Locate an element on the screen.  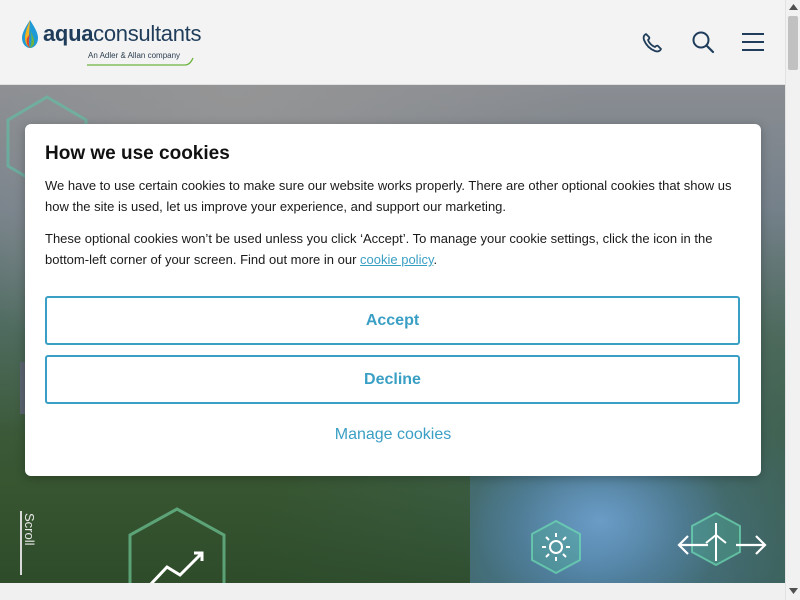
manage-cookies-link: Manage cookies is located at coordinates (393, 435).